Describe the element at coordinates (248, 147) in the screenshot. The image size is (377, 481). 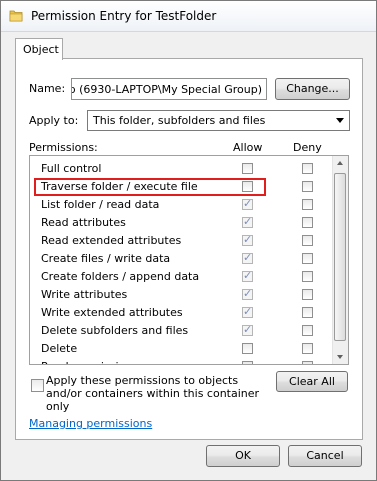
I see `allow-header: Allow` at that location.